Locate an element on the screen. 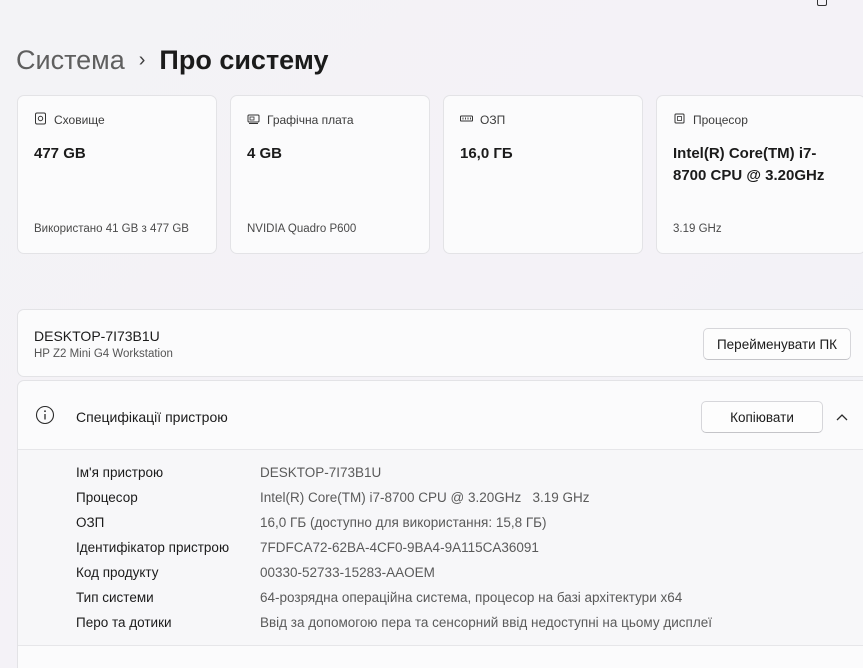 The width and height of the screenshot is (863, 668). spec-label: Код продукту is located at coordinates (117, 572).